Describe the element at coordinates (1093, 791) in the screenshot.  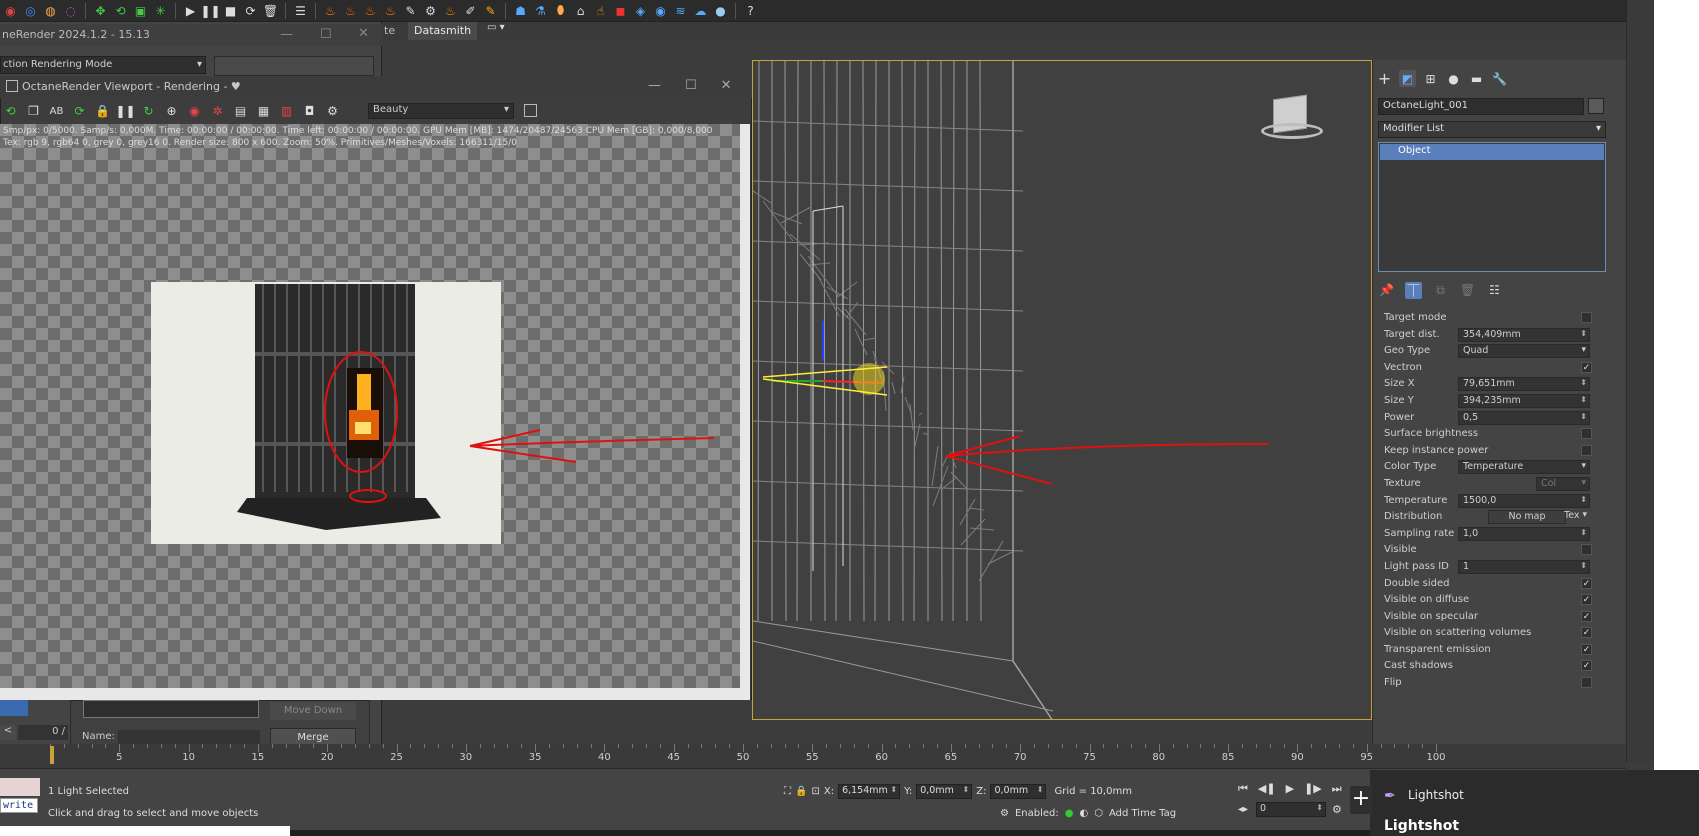
I see `grid-size: Grid = 10,0mm` at that location.